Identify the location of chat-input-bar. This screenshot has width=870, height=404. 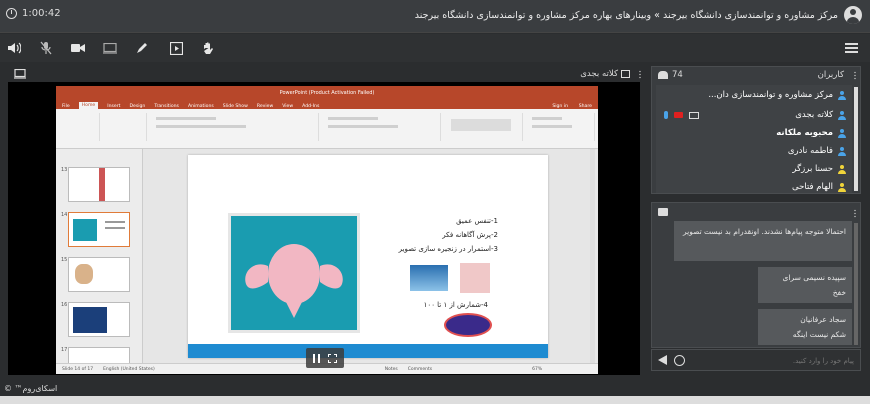
(756, 360).